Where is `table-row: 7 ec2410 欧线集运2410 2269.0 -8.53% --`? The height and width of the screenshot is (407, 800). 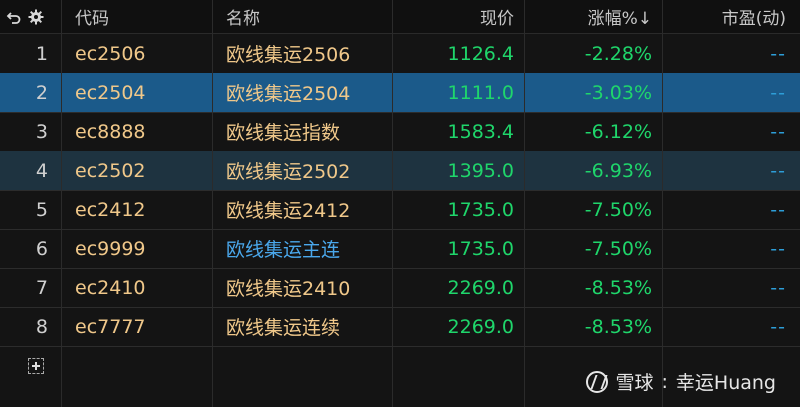
table-row: 7 ec2410 欧线集运2410 2269.0 -8.53% -- is located at coordinates (400, 288).